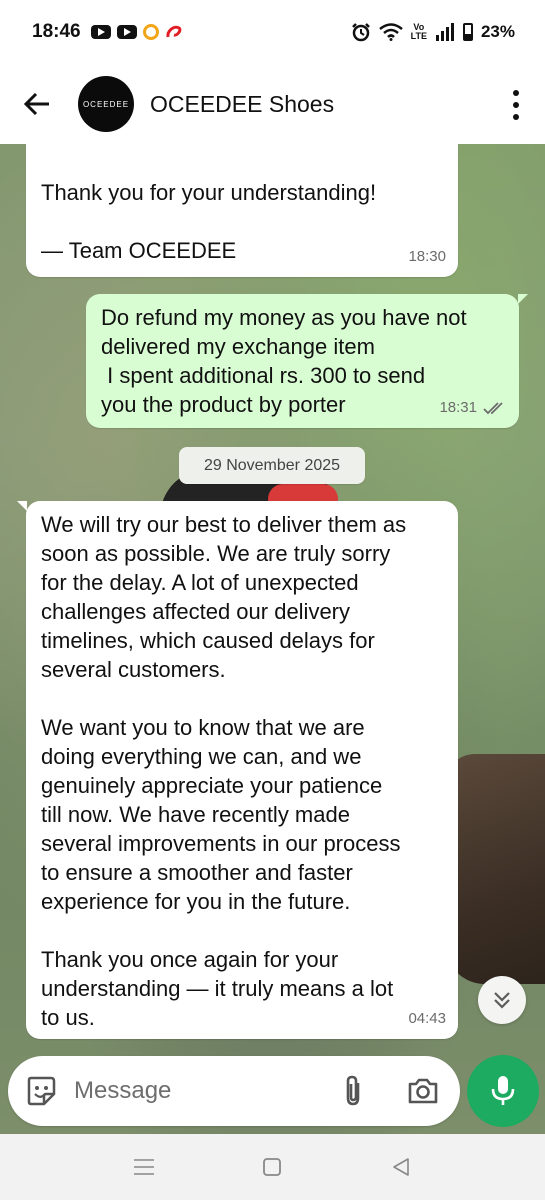  What do you see at coordinates (493, 407) in the screenshot?
I see `read-ticks-icon` at bounding box center [493, 407].